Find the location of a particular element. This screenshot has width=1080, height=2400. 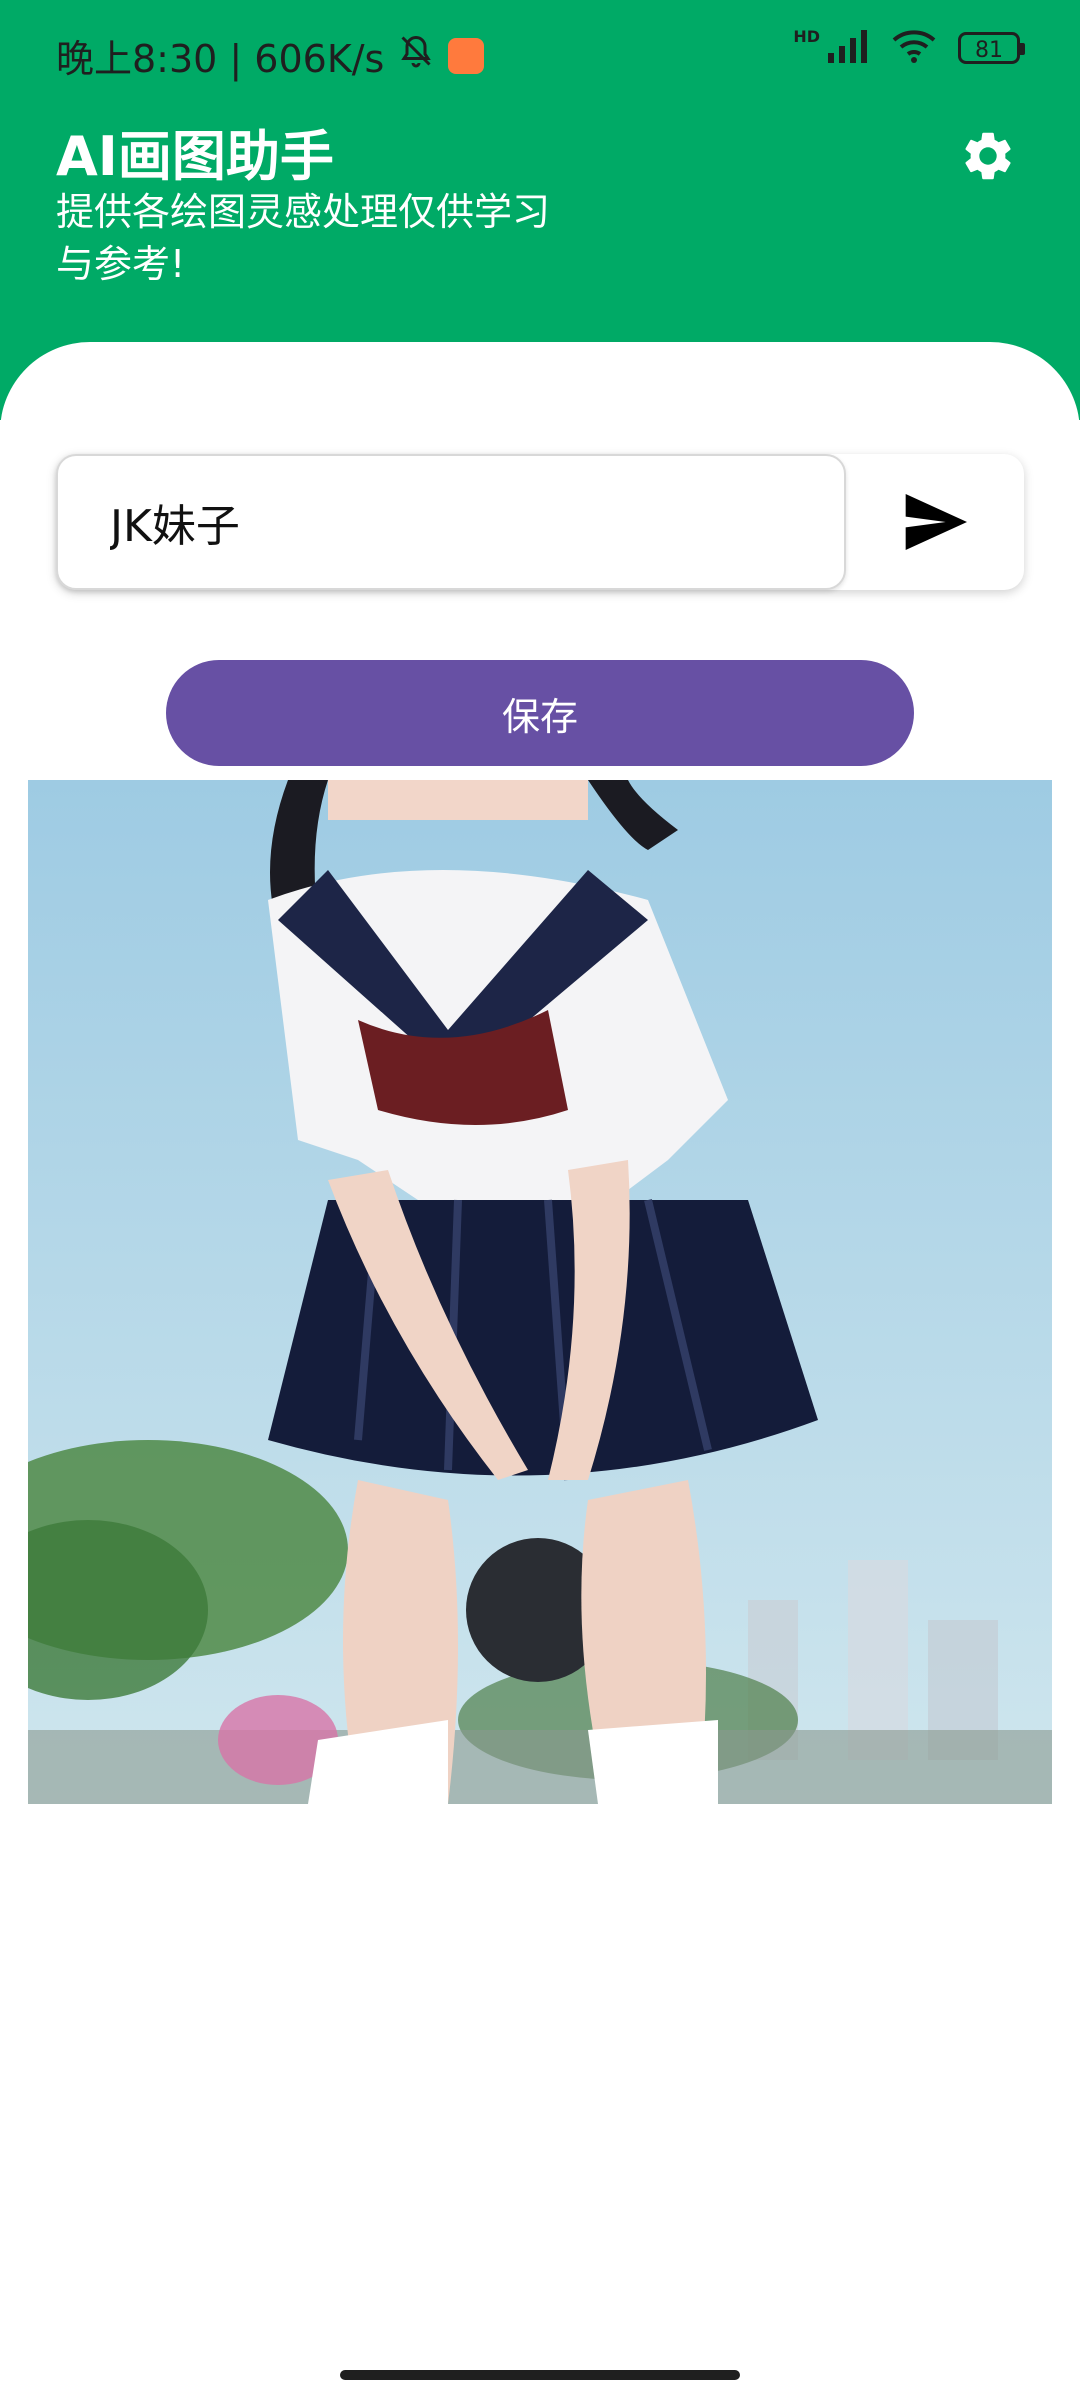

app-subtitle: 提供各绘图灵感处理仅供学习与参考! is located at coordinates (303, 238).